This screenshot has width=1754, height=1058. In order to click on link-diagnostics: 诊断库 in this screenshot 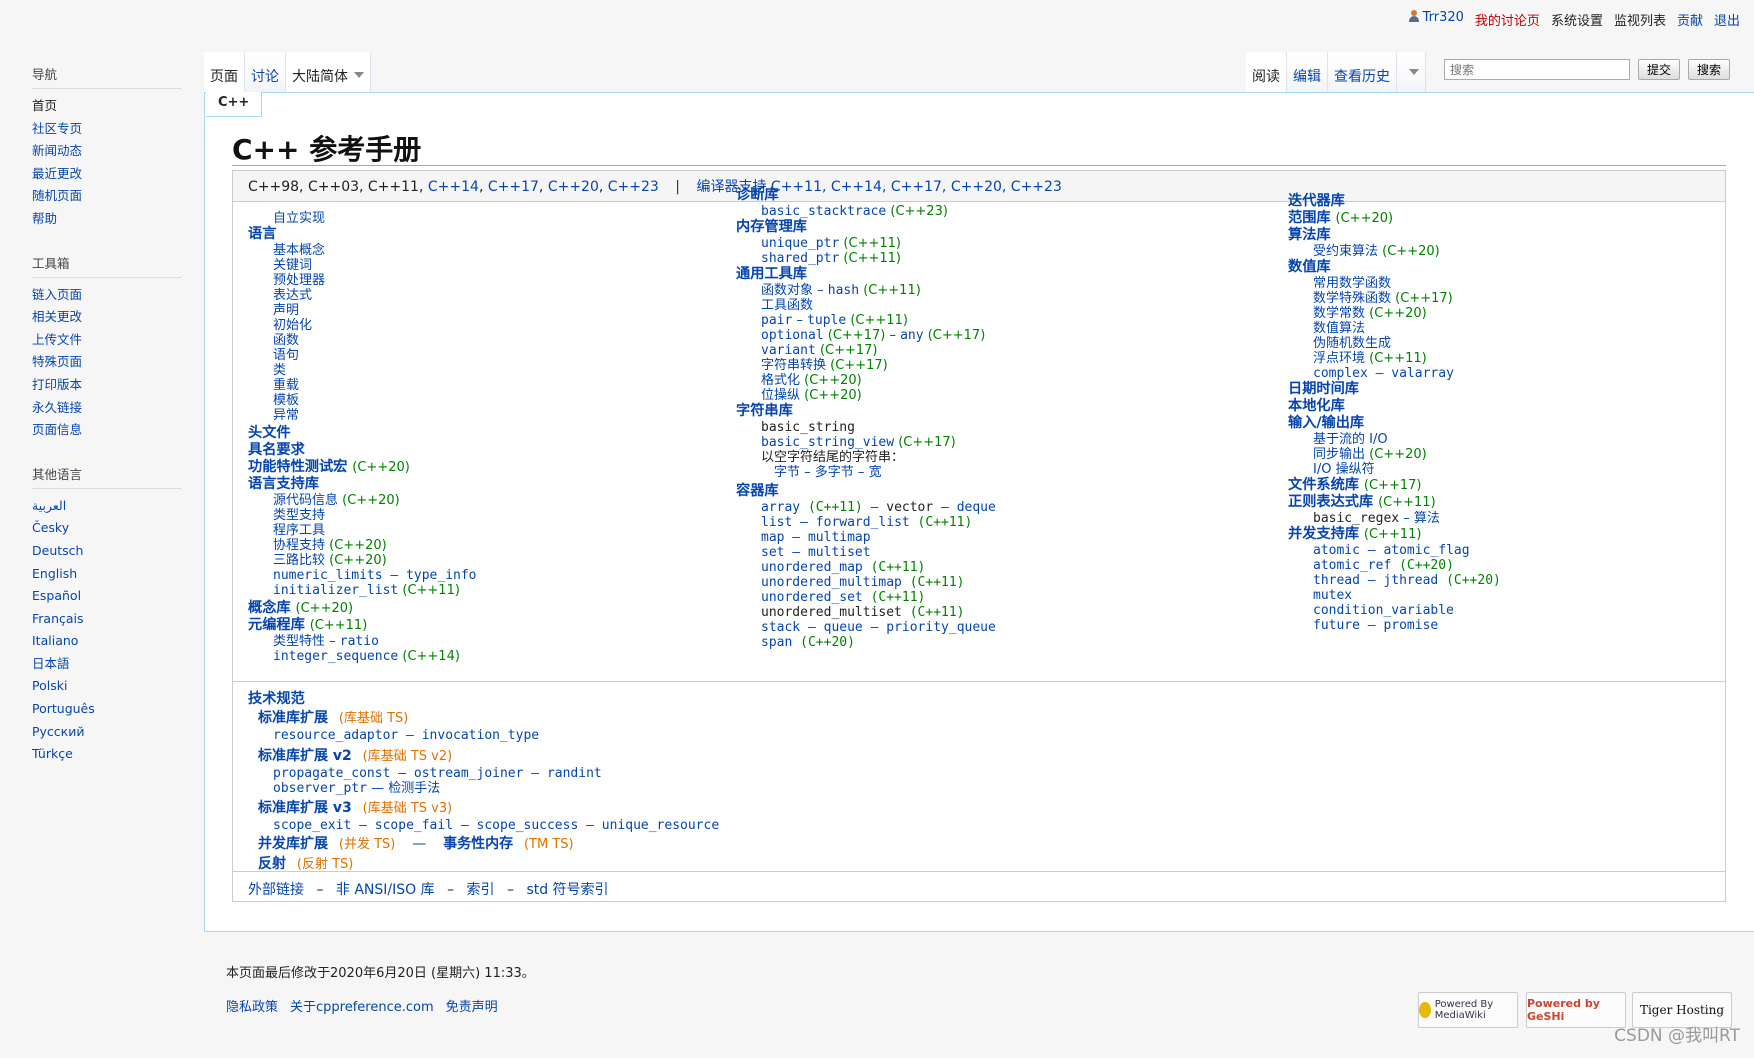, I will do `click(866, 195)`.